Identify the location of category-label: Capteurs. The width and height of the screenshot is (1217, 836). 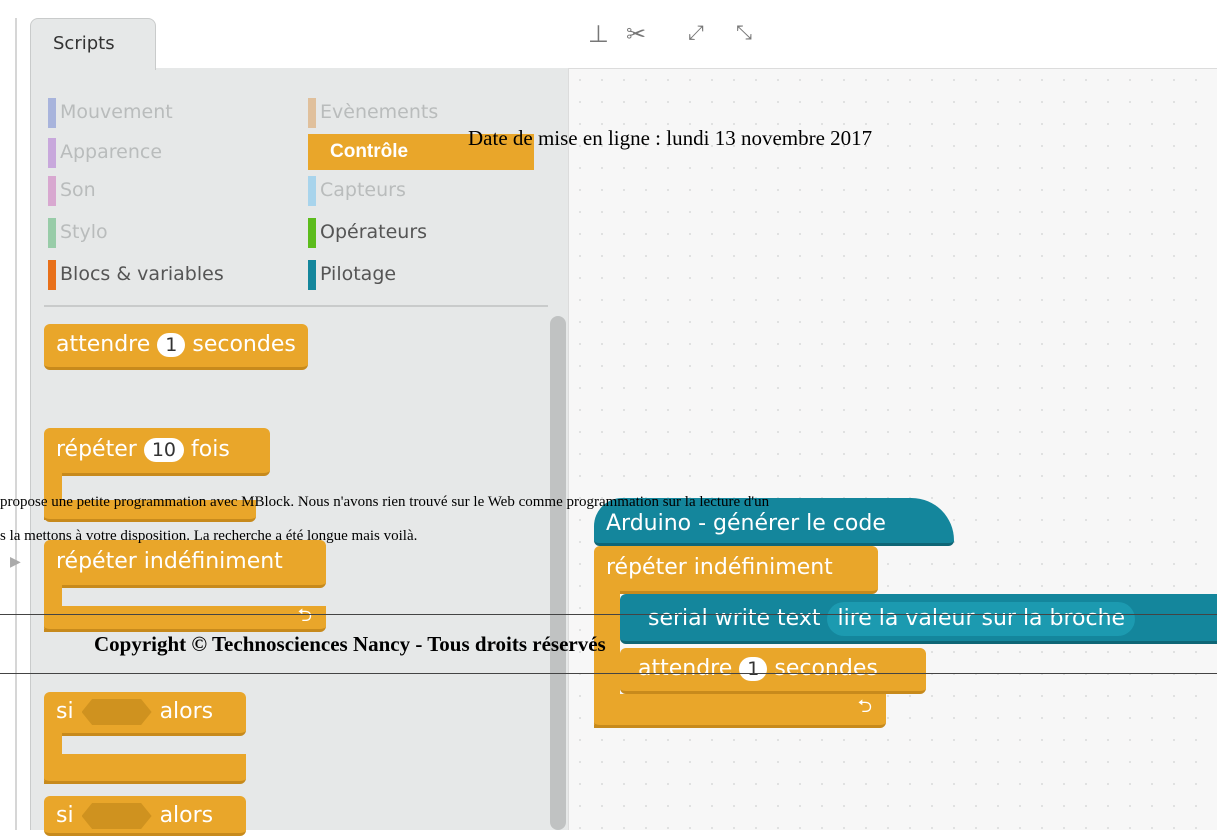
(363, 190).